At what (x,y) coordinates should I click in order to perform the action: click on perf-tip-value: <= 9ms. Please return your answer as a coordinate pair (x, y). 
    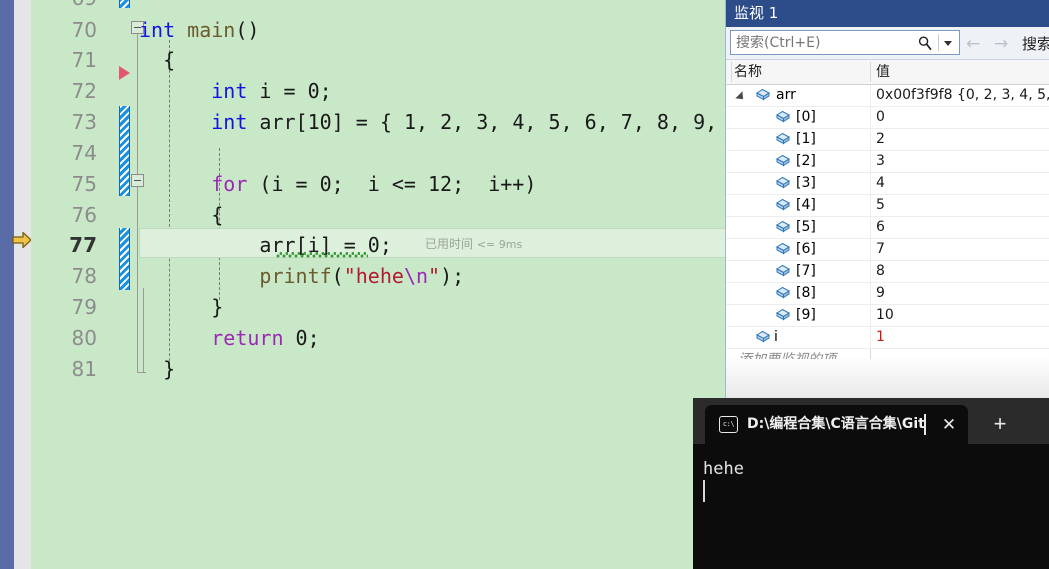
    Looking at the image, I should click on (499, 244).